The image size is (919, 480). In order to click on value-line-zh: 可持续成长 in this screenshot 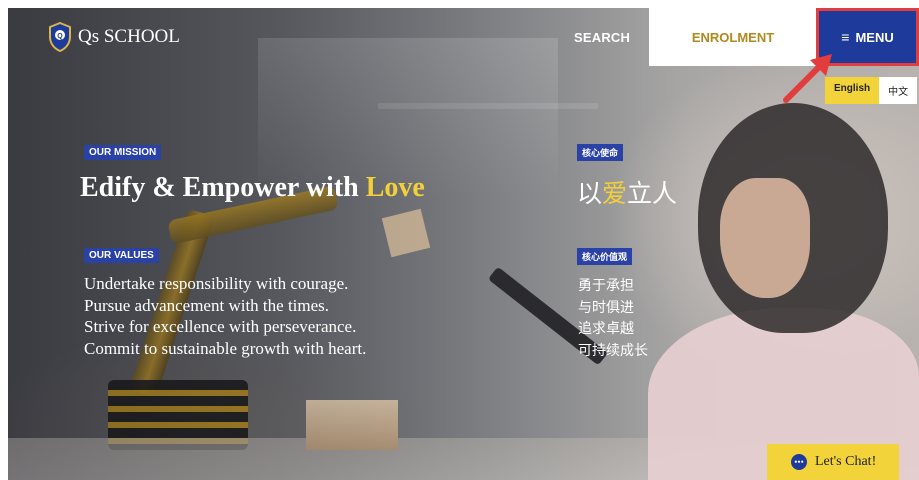, I will do `click(613, 350)`.